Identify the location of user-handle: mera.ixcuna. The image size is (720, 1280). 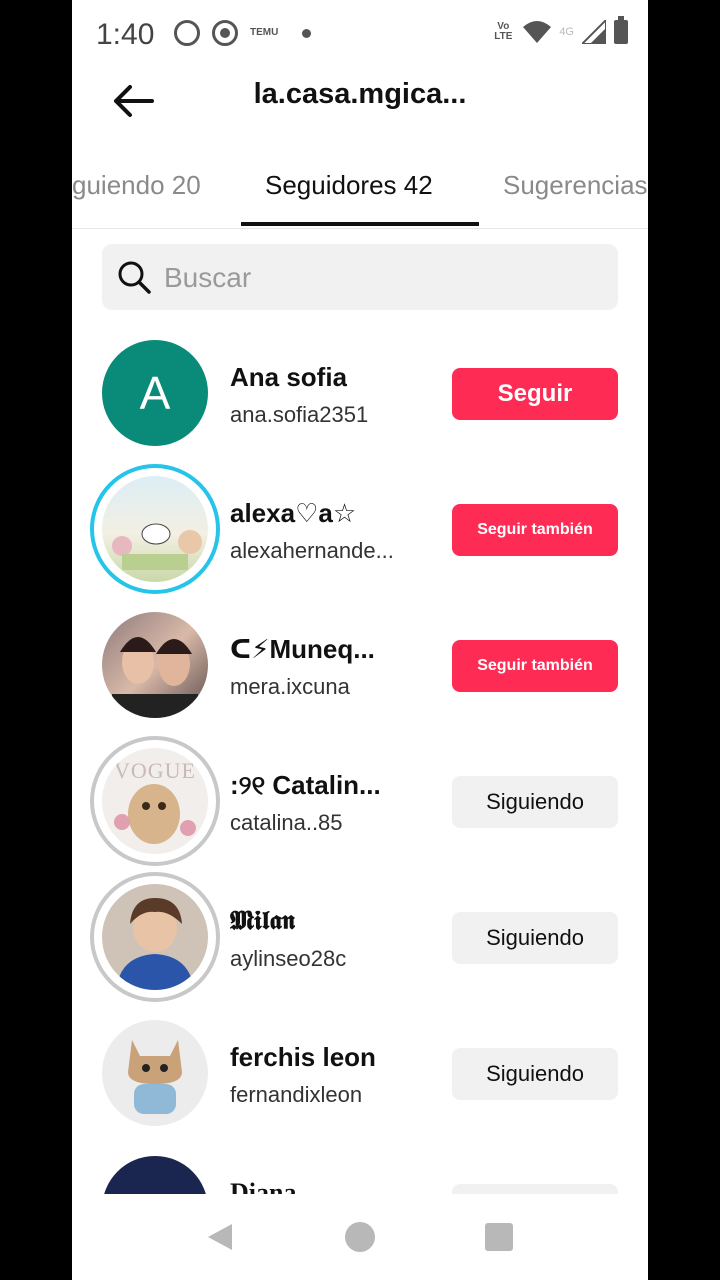
(290, 686).